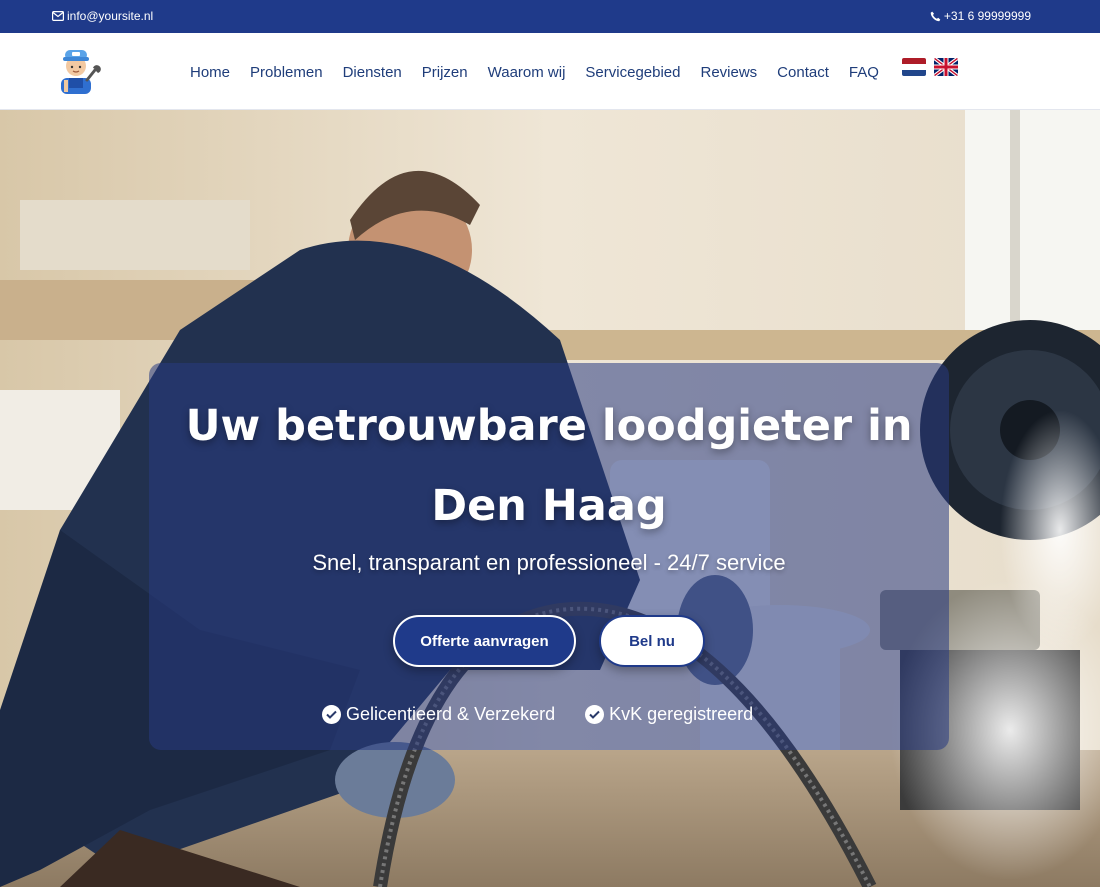  I want to click on nav-prijzen: Prijzen, so click(445, 72).